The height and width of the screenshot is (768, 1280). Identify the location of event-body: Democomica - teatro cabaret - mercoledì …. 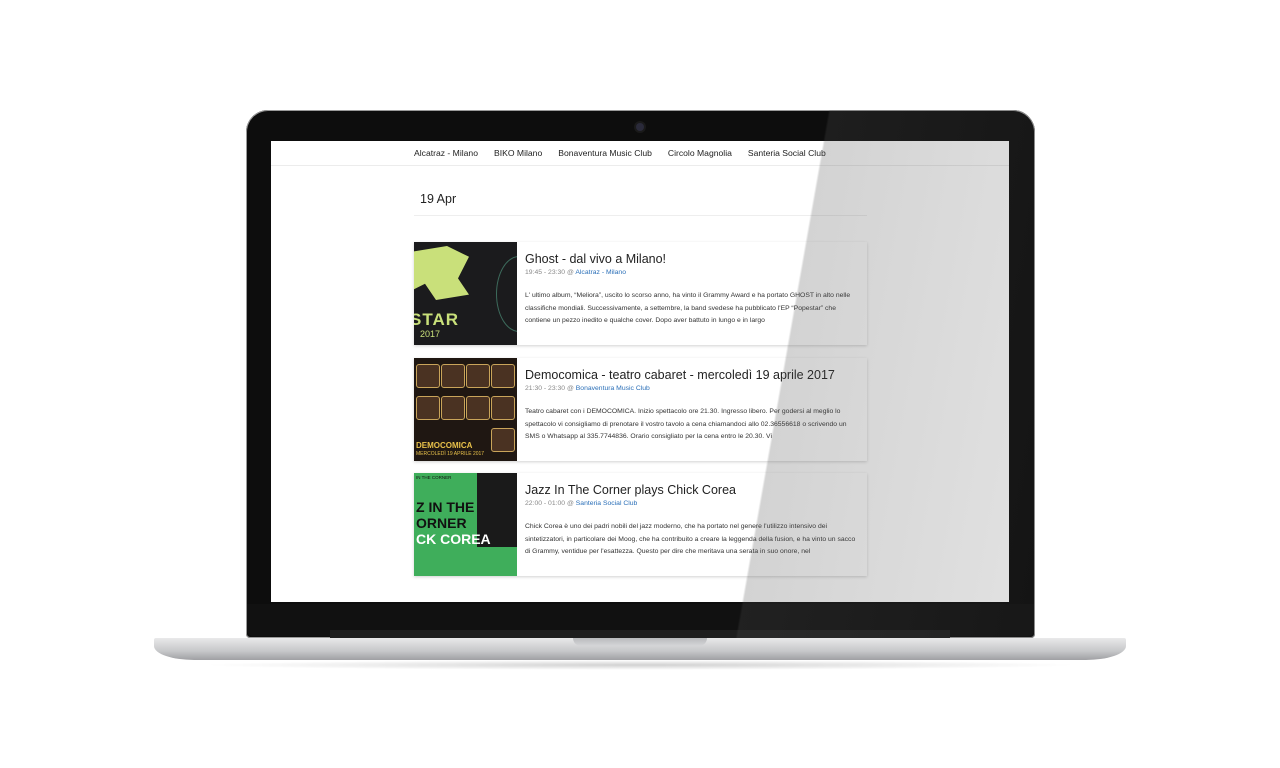
(692, 409).